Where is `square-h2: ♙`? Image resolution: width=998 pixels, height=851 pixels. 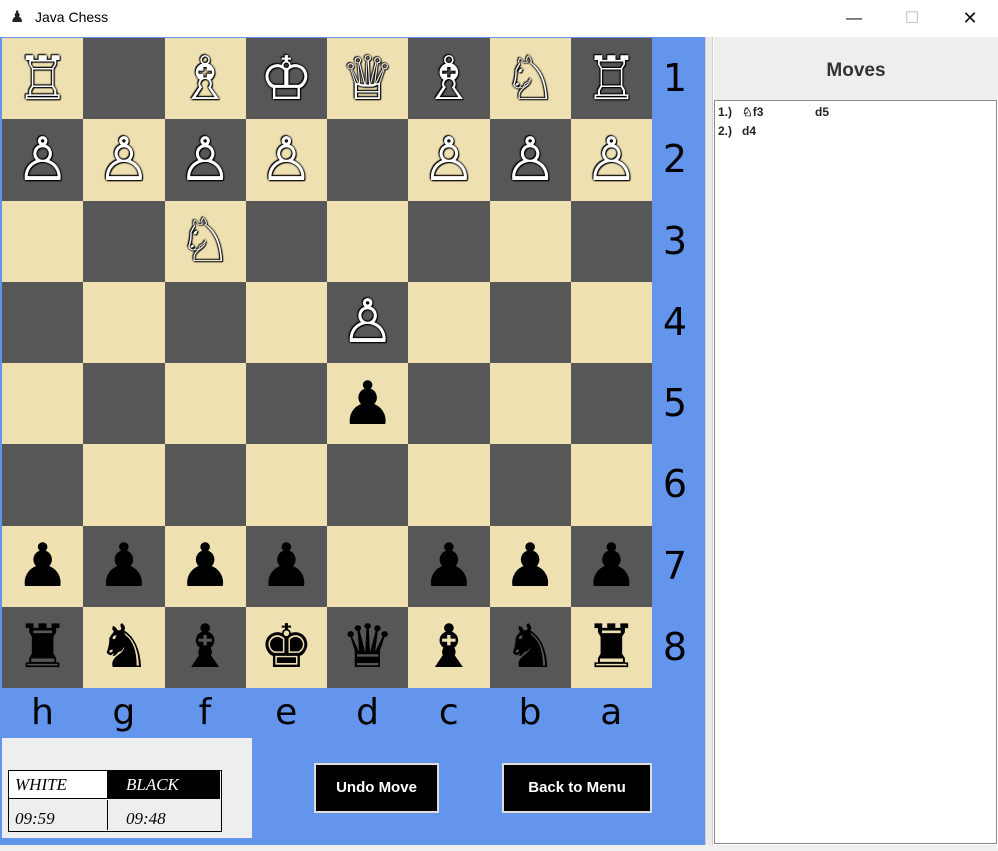 square-h2: ♙ is located at coordinates (43, 160).